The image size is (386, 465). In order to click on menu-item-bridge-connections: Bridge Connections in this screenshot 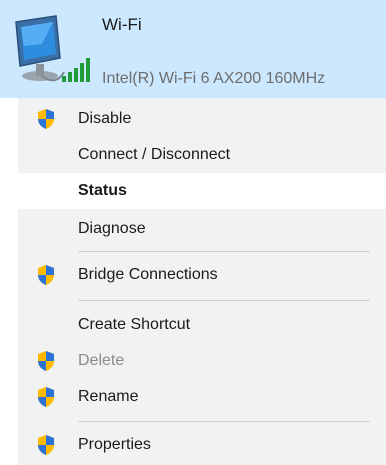, I will do `click(202, 275)`.